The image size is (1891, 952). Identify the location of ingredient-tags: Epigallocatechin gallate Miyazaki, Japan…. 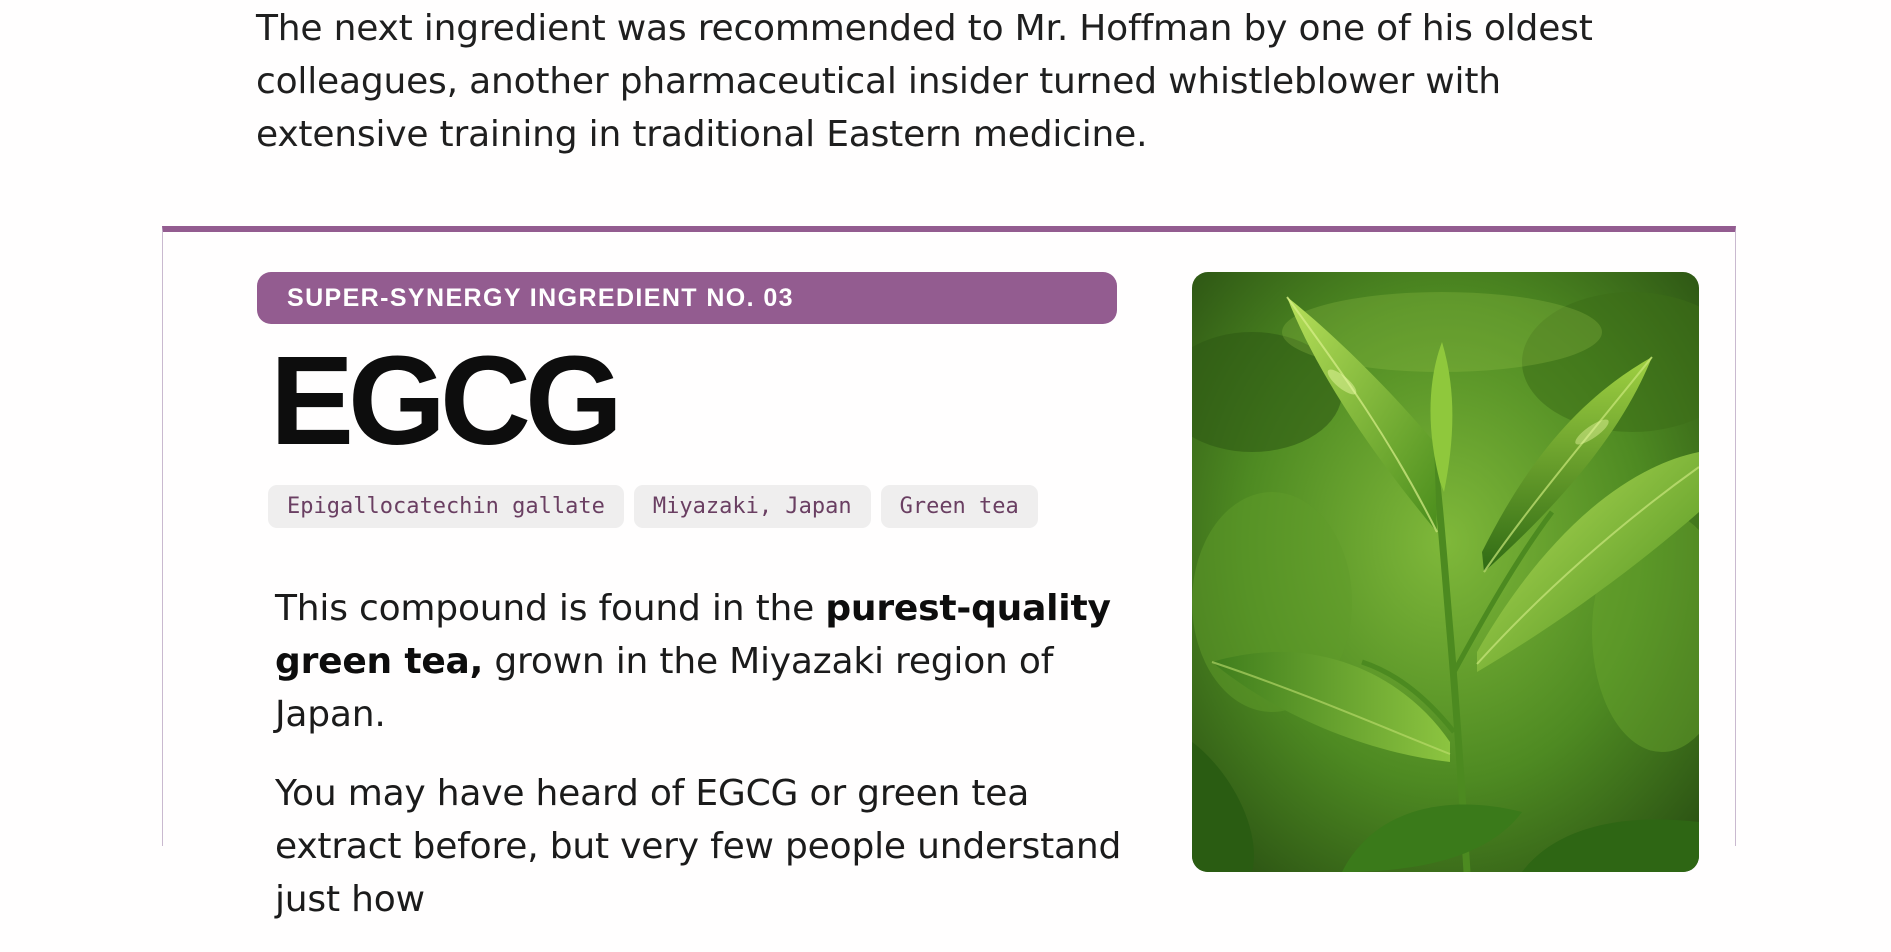
(653, 506).